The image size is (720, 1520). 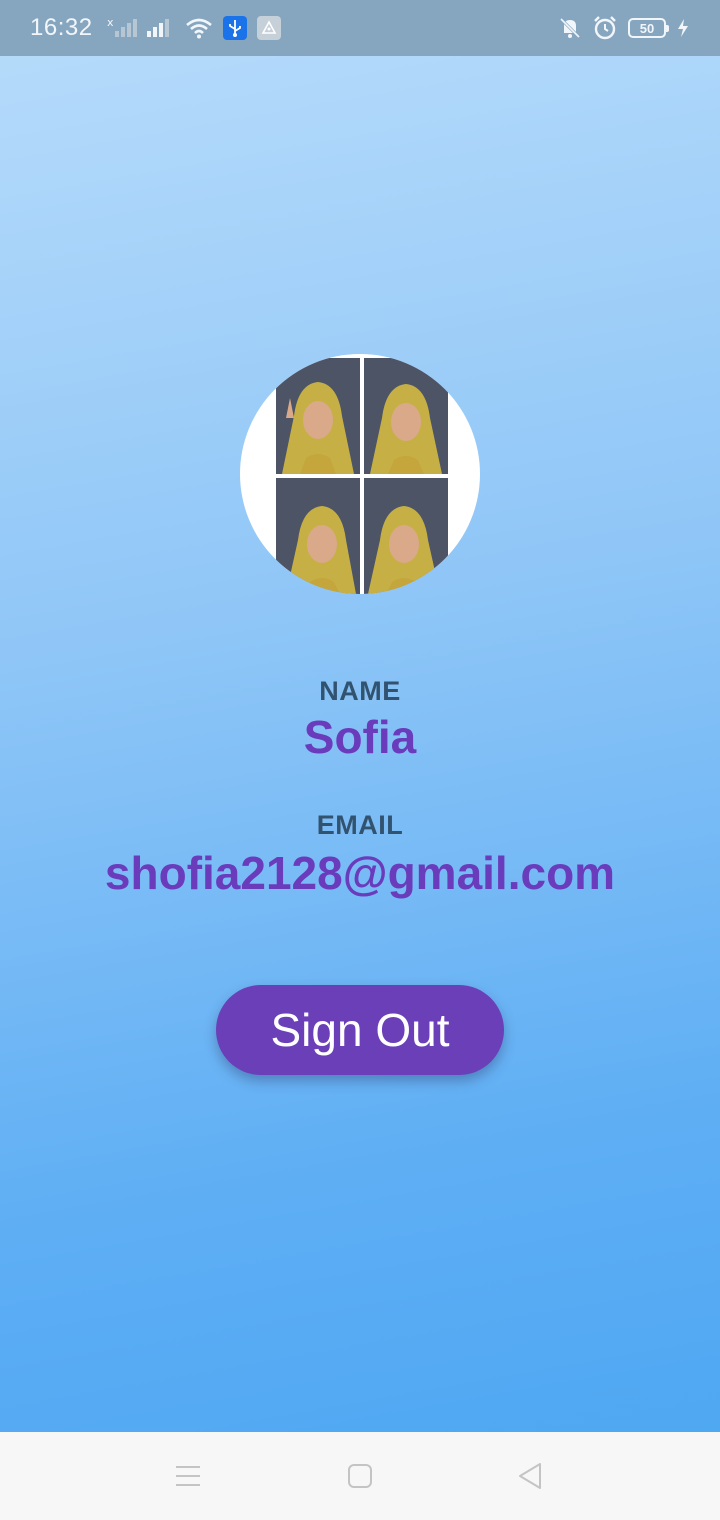 What do you see at coordinates (360, 873) in the screenshot?
I see `email-value: shofia2128@gmail.com` at bounding box center [360, 873].